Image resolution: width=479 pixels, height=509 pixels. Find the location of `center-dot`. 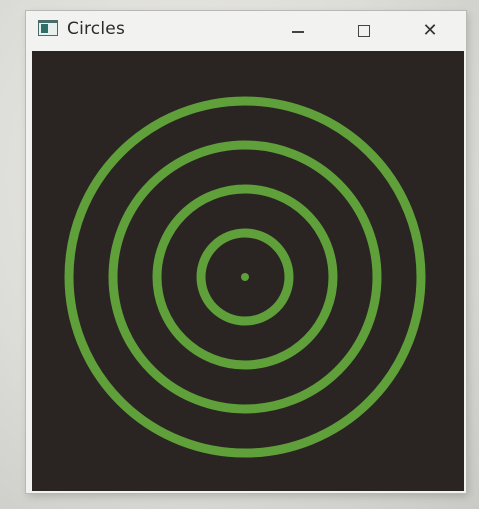

center-dot is located at coordinates (245, 277).